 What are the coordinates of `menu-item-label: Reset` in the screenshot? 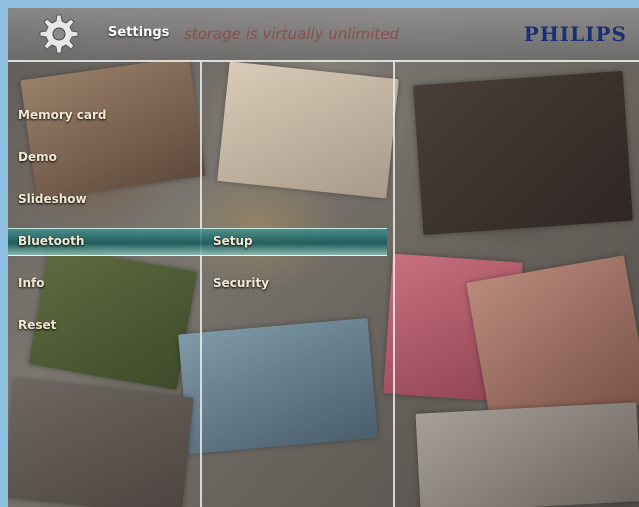 It's located at (37, 325).